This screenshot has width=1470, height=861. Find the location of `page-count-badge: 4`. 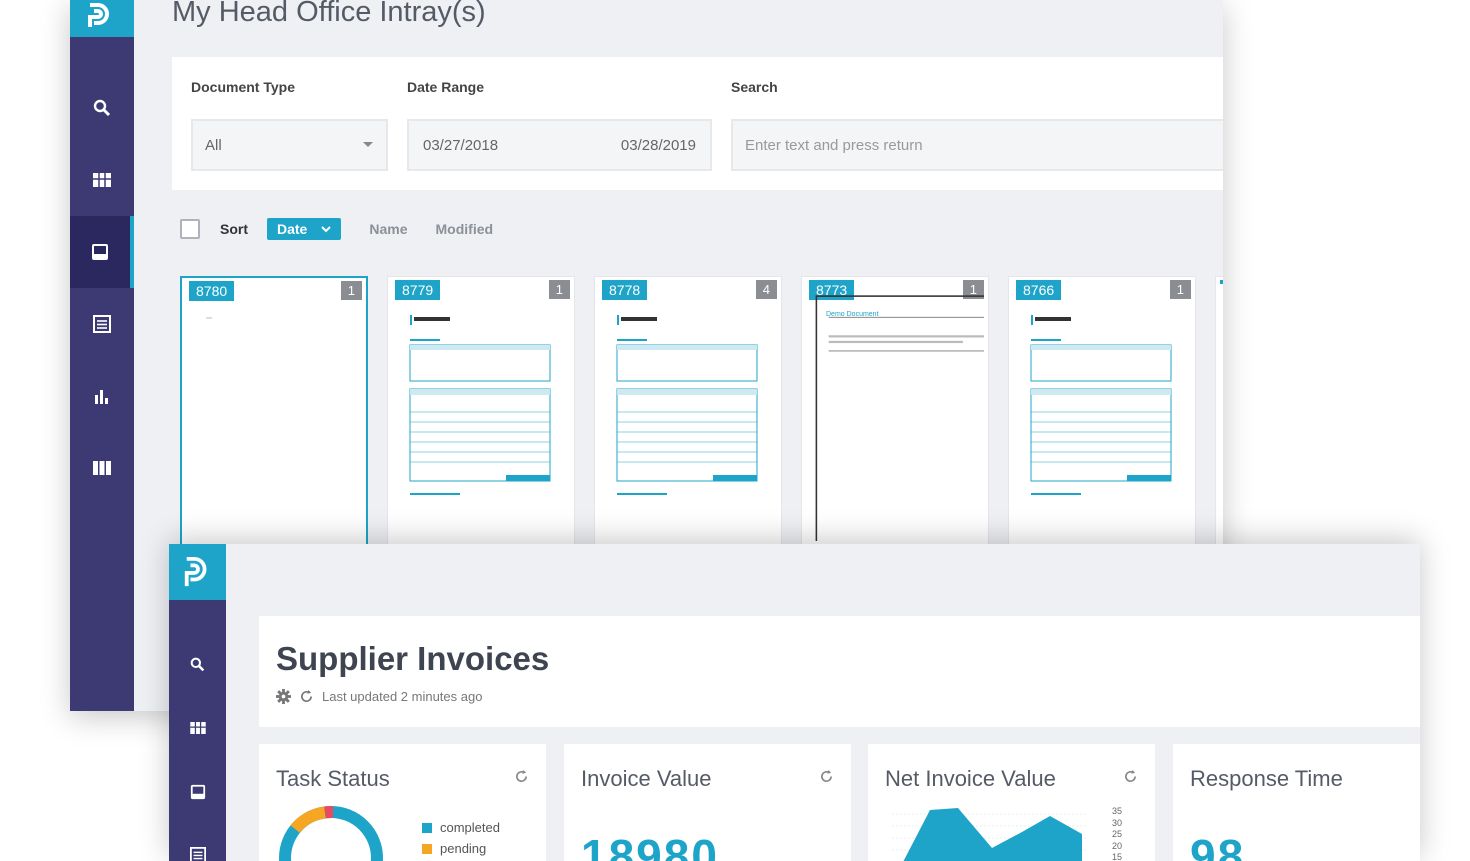

page-count-badge: 4 is located at coordinates (766, 289).